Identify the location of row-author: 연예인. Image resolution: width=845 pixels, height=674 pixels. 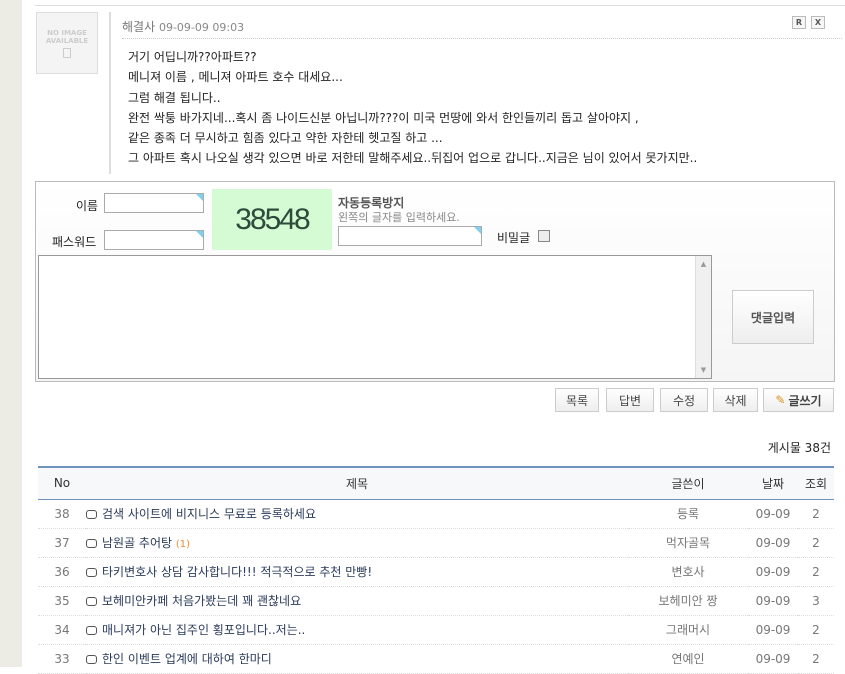
(688, 659).